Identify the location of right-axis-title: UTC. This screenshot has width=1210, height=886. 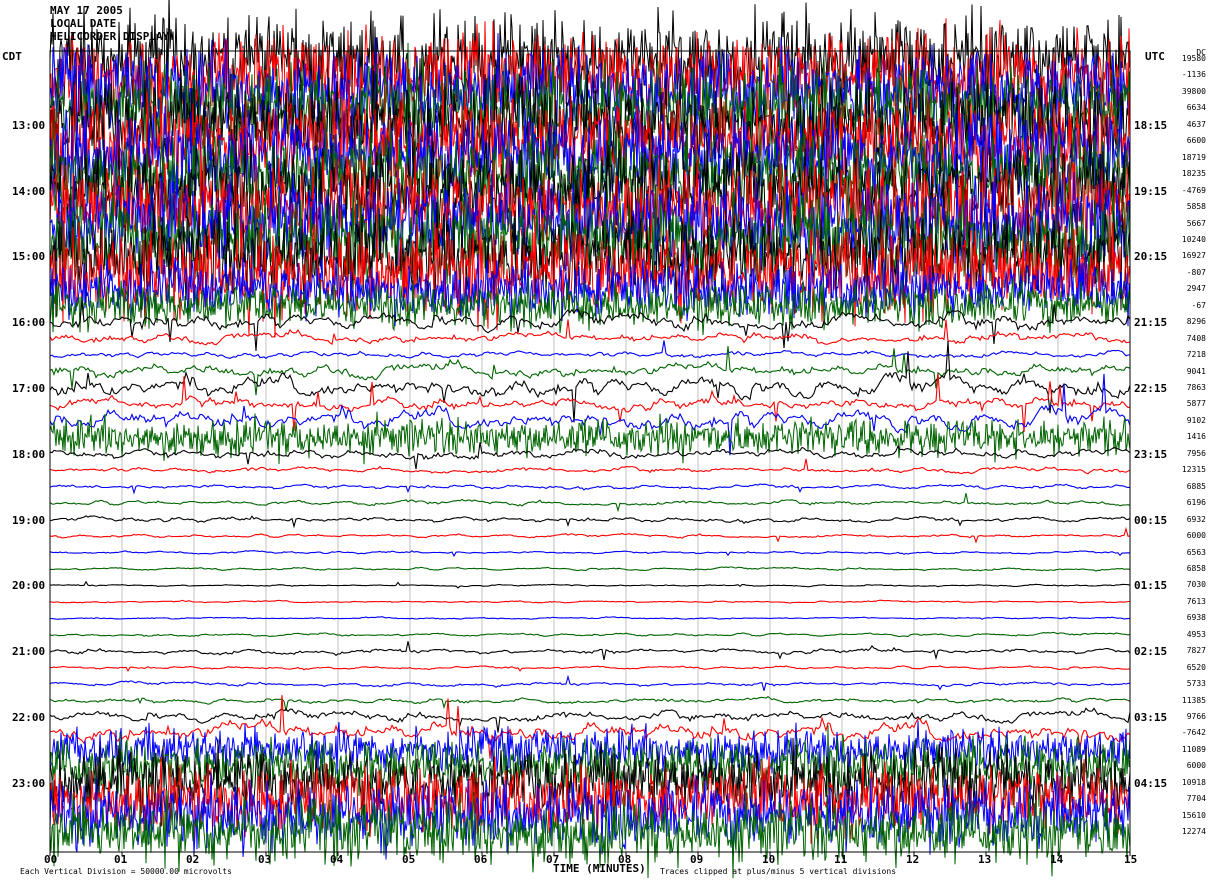
(1155, 56).